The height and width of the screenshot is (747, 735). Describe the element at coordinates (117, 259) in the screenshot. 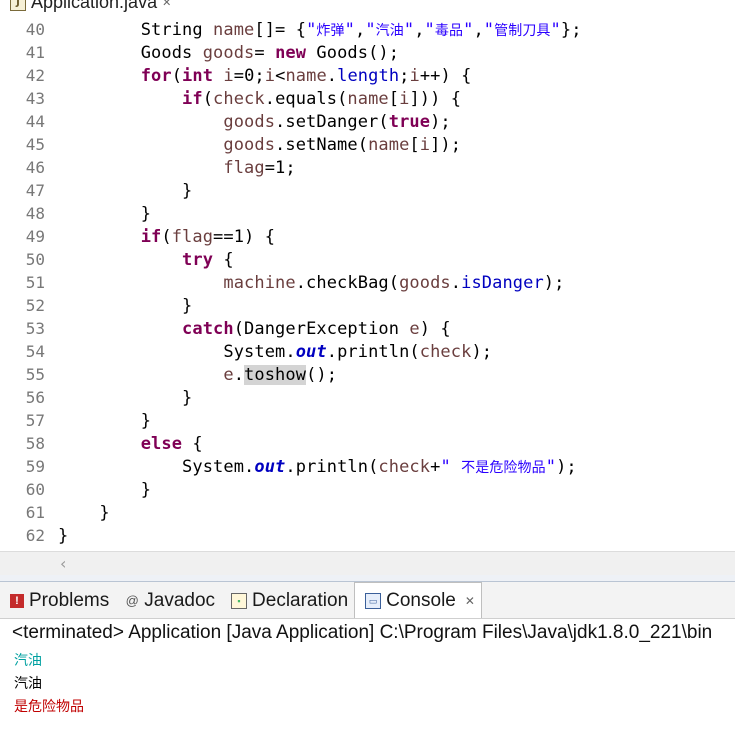

I see `code-line: 50 try {` at that location.